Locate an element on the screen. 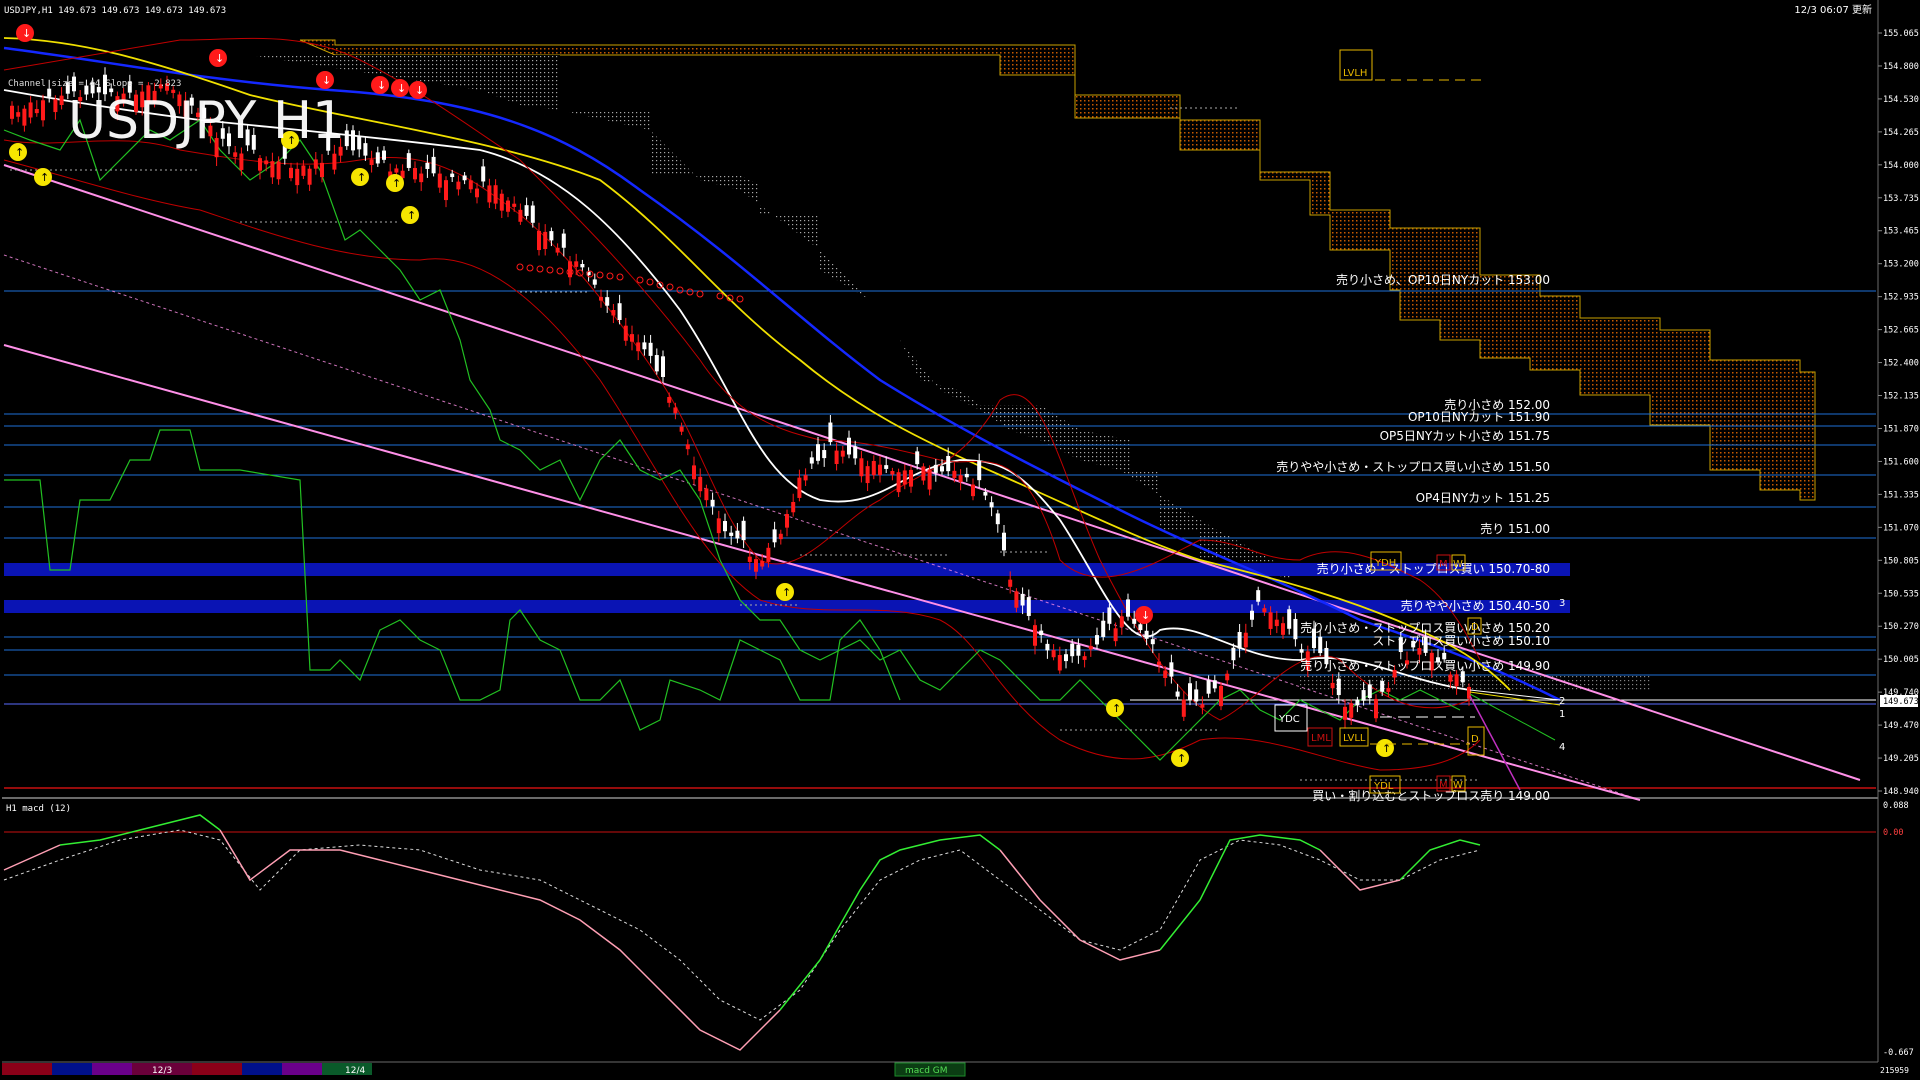 This screenshot has width=1920, height=1080. svg-text: 3 is located at coordinates (1562, 603).